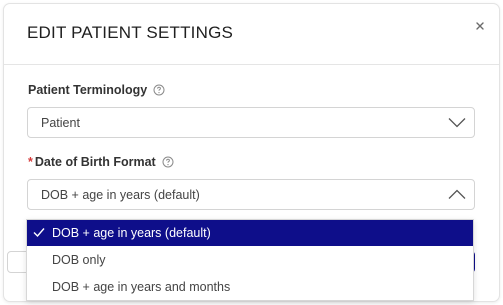 The width and height of the screenshot is (503, 305). What do you see at coordinates (141, 287) in the screenshot?
I see `option-label: DOB + age in years and months` at bounding box center [141, 287].